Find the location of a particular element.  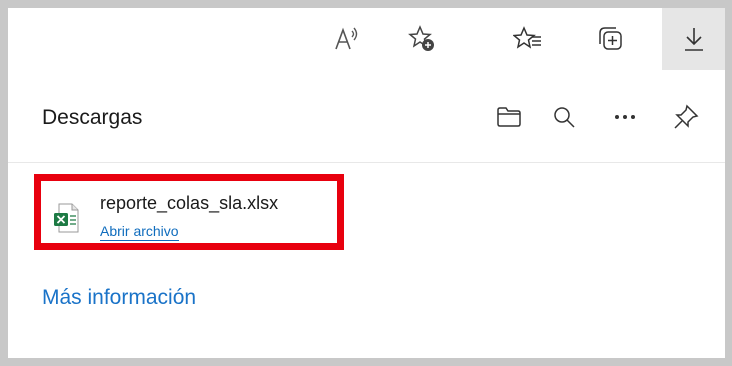

add-favorite-icon is located at coordinates (421, 38).